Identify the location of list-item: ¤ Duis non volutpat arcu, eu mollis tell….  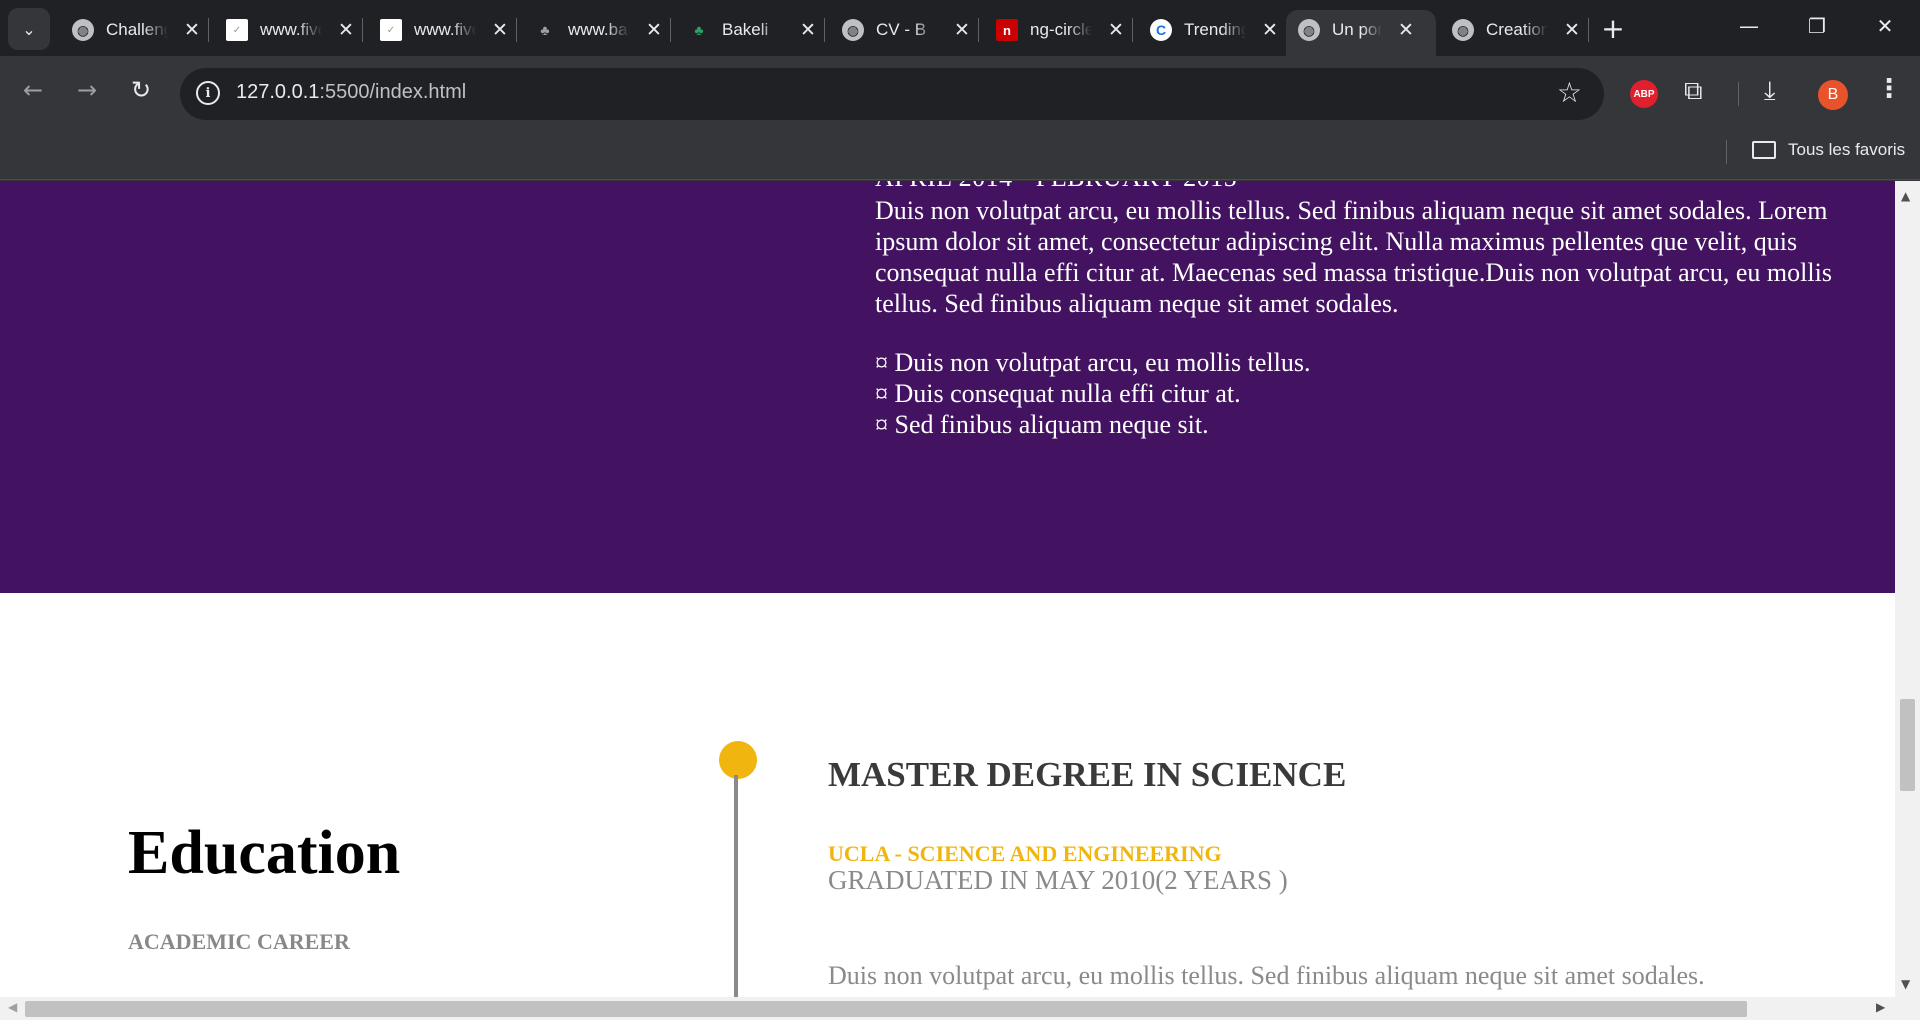
(1093, 362).